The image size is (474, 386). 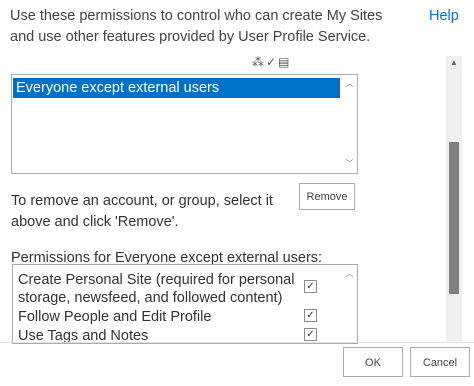 What do you see at coordinates (440, 362) in the screenshot?
I see `cancel-button: Cancel` at bounding box center [440, 362].